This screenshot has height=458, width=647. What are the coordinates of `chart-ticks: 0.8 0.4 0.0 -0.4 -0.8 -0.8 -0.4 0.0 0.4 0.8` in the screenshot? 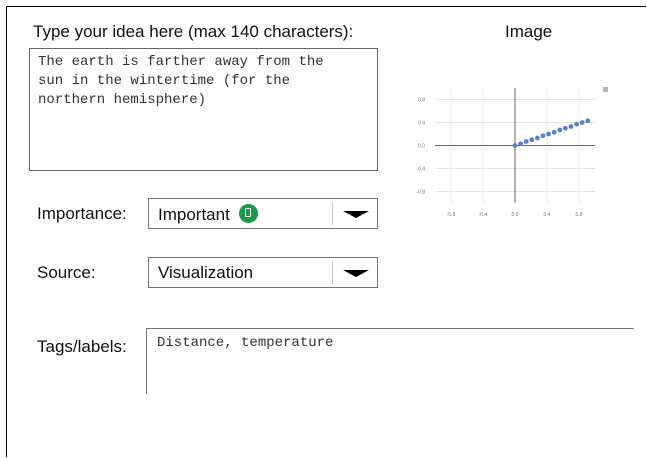 It's located at (499, 158).